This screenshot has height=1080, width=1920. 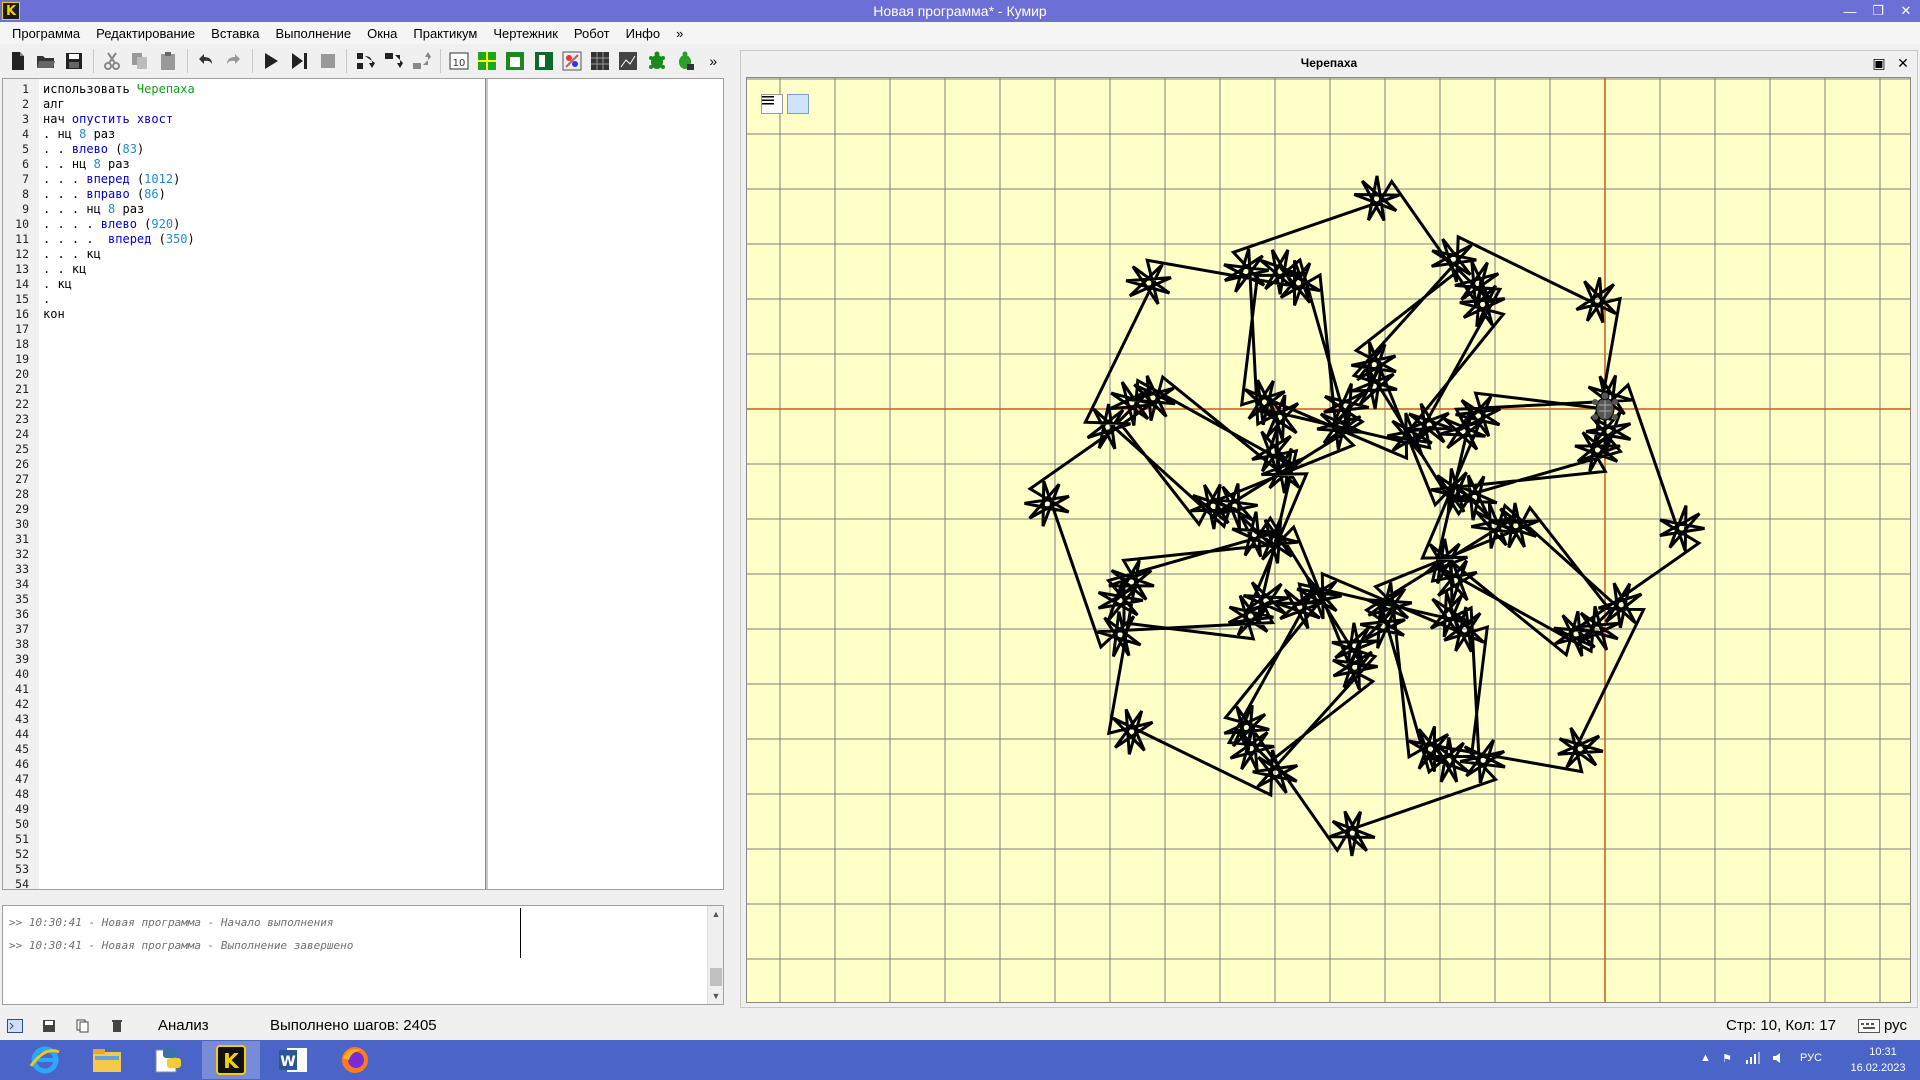 What do you see at coordinates (440, 61) in the screenshot?
I see `toolbar-separator` at bounding box center [440, 61].